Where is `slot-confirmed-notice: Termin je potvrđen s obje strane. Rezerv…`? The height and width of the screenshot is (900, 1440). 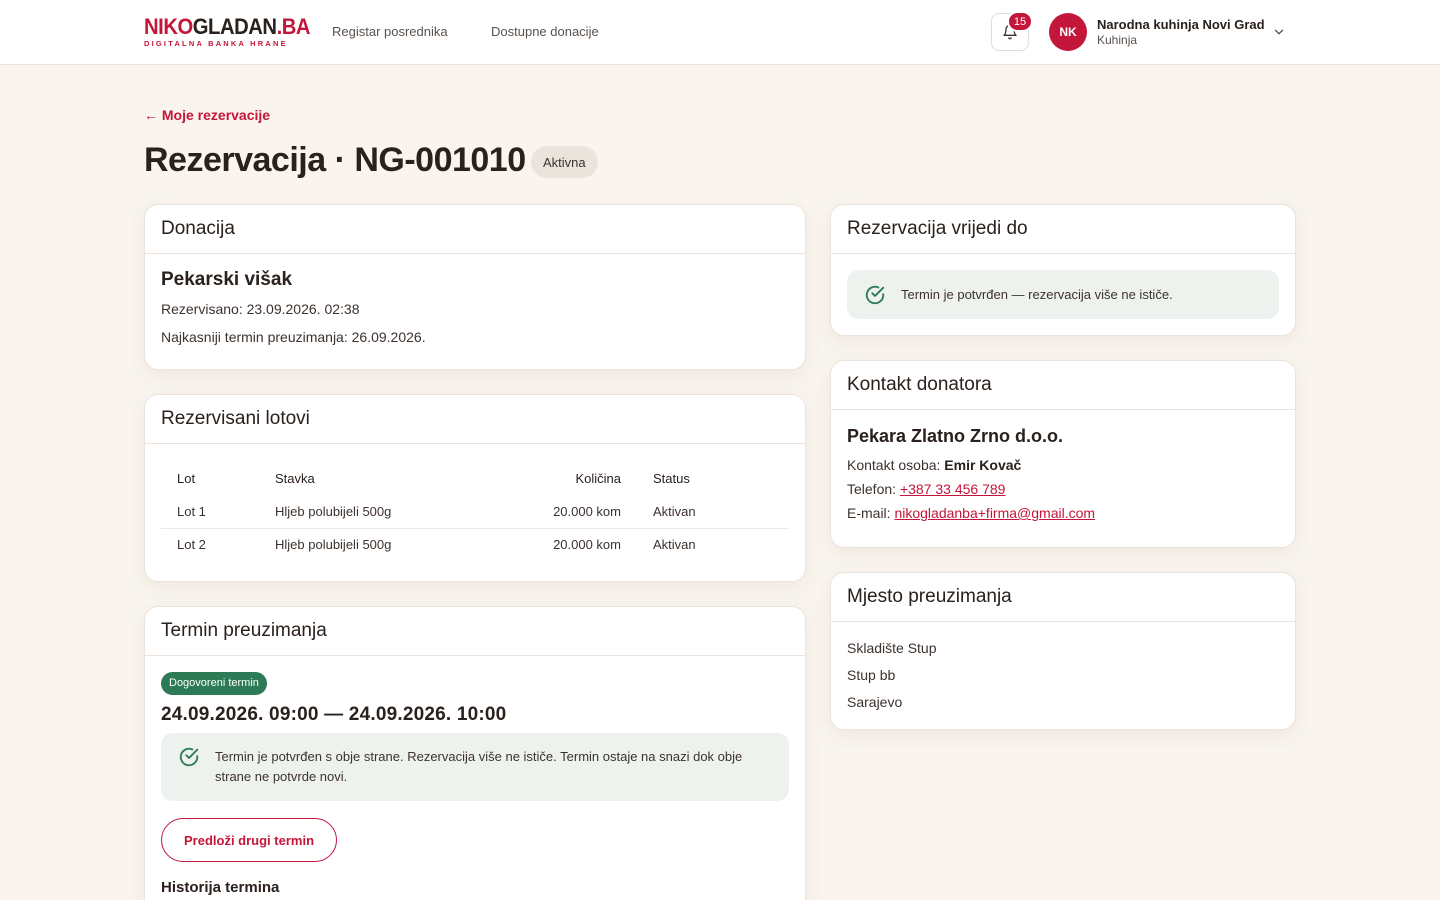 slot-confirmed-notice: Termin je potvrđen s obje strane. Rezerv… is located at coordinates (475, 767).